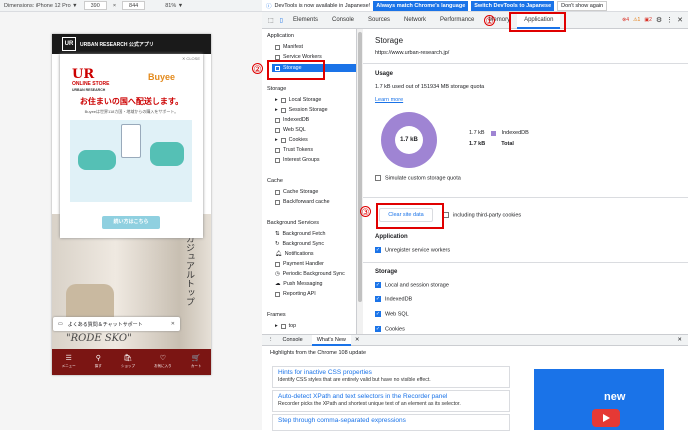 Image resolution: width=688 pixels, height=431 pixels. I want to click on tab-sources: Sources, so click(379, 20).